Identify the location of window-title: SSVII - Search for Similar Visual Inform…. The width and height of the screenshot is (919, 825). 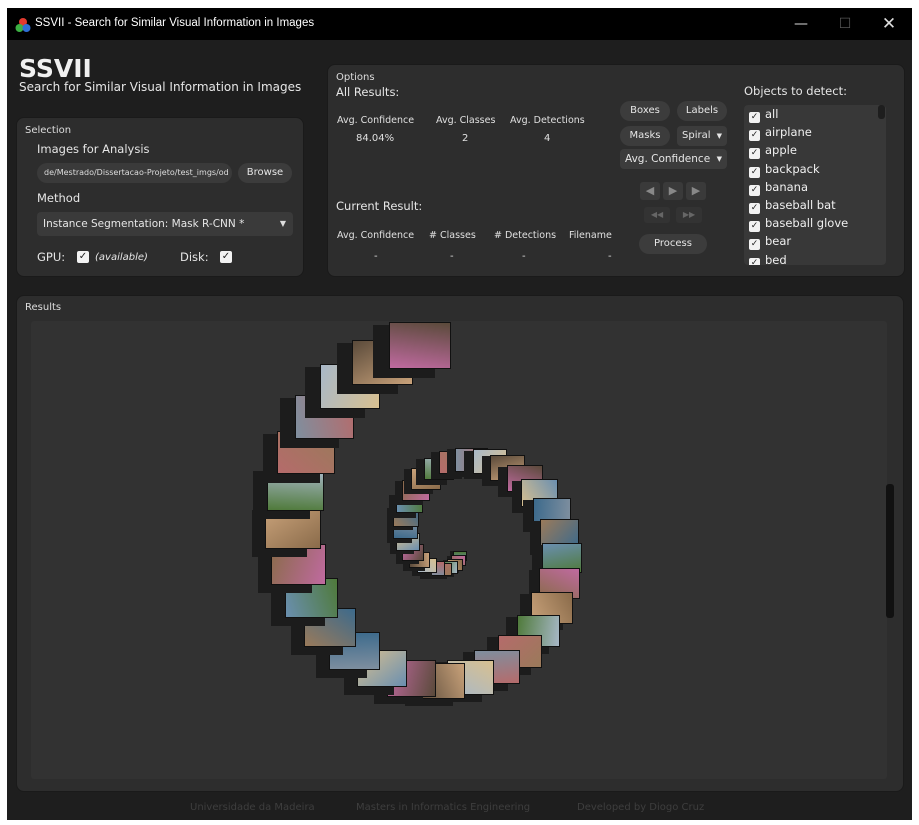
(175, 23).